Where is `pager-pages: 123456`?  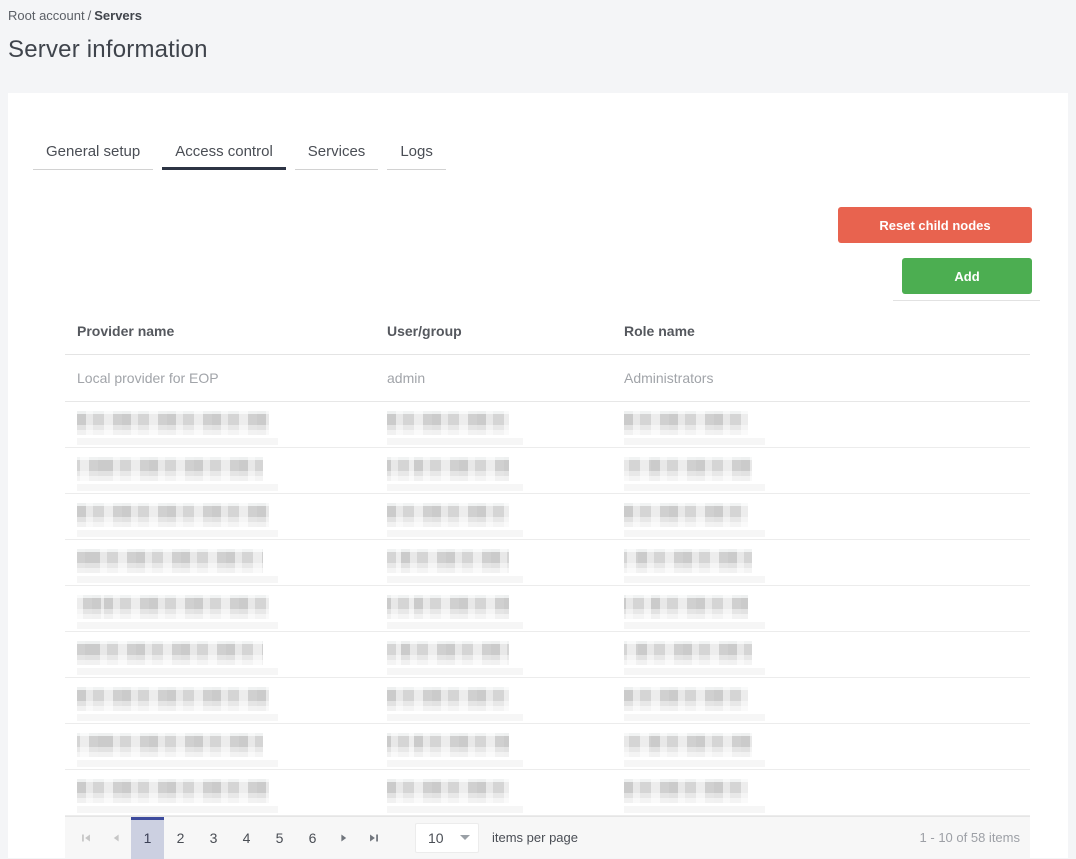 pager-pages: 123456 is located at coordinates (230, 837).